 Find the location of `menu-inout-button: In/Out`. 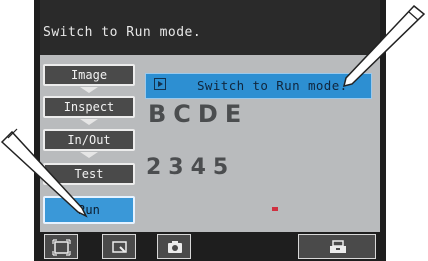

menu-inout-button: In/Out is located at coordinates (89, 140).